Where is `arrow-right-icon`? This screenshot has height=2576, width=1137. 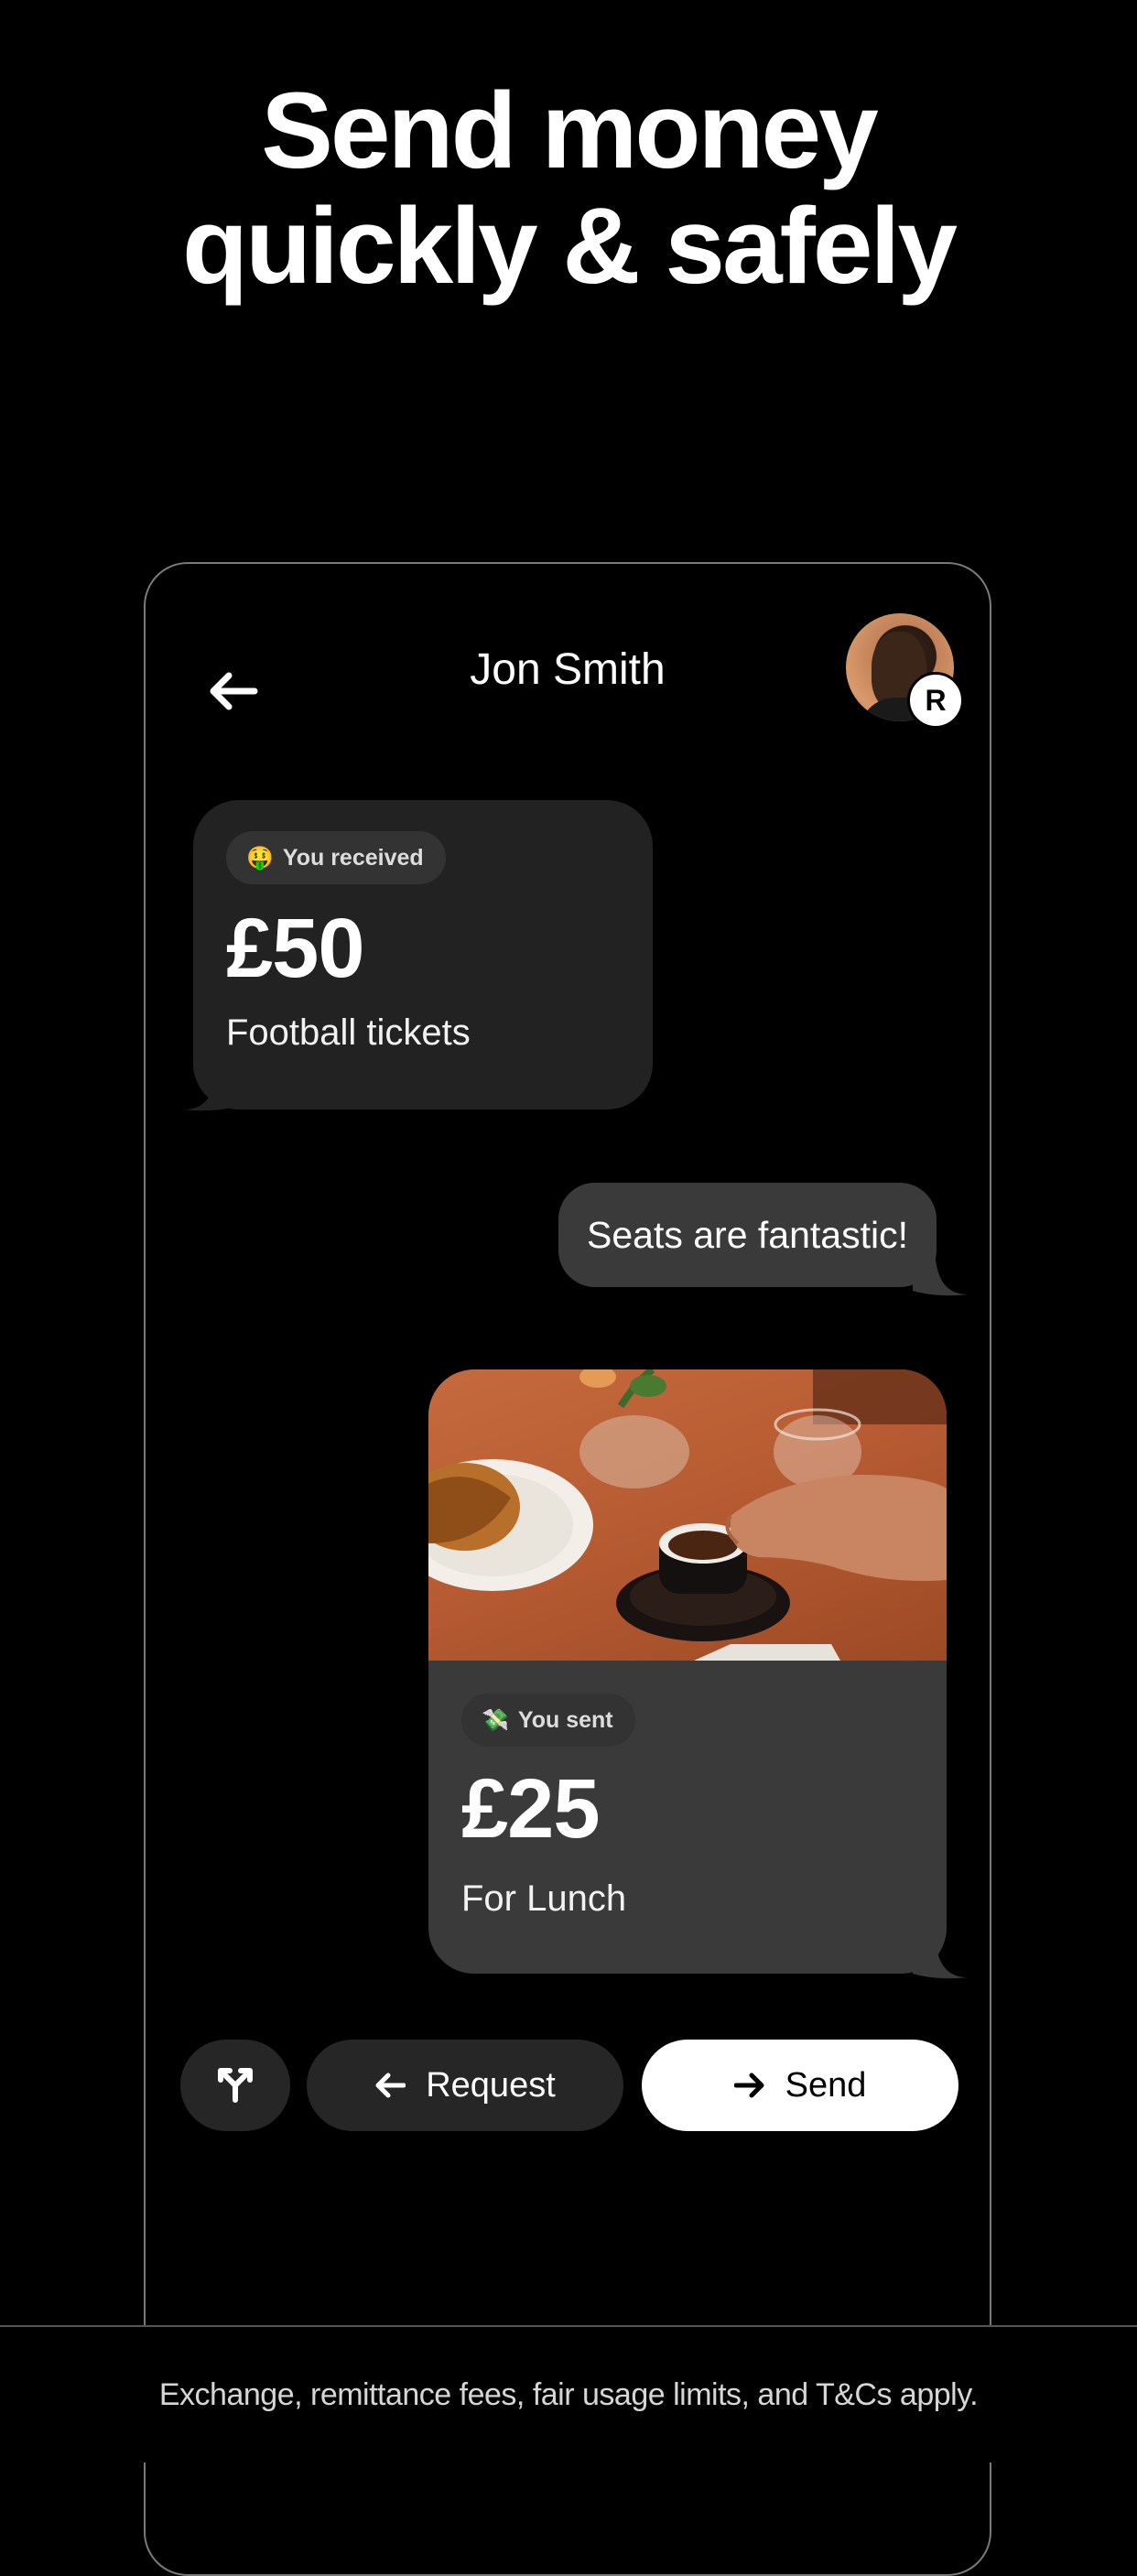
arrow-right-icon is located at coordinates (748, 2086).